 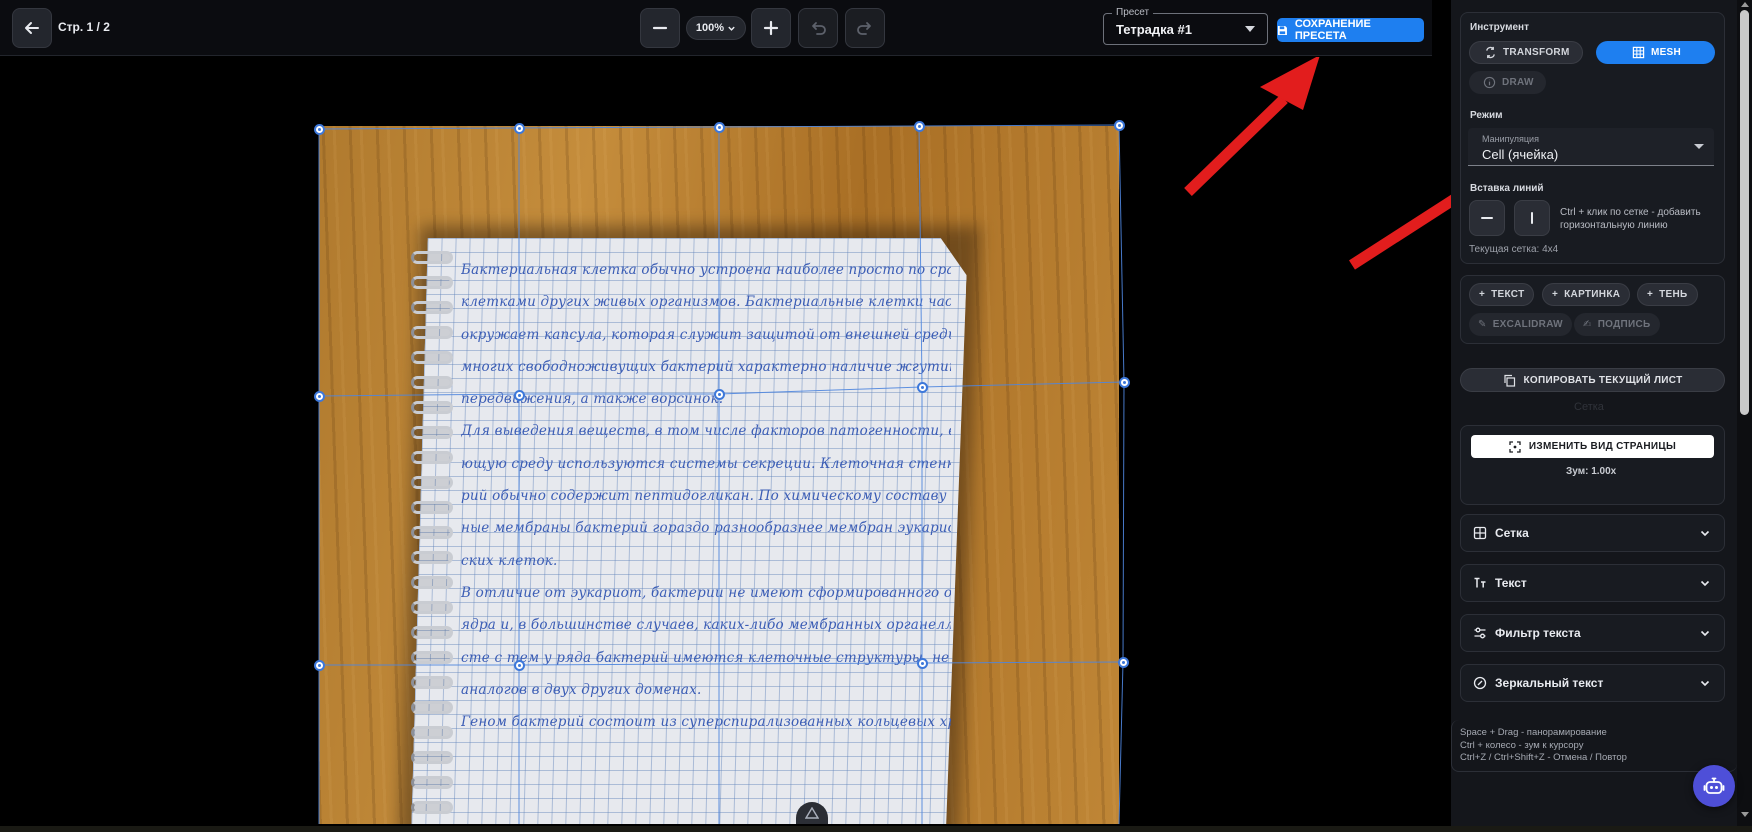 I want to click on panel-scrollbar, so click(x=1744, y=413).